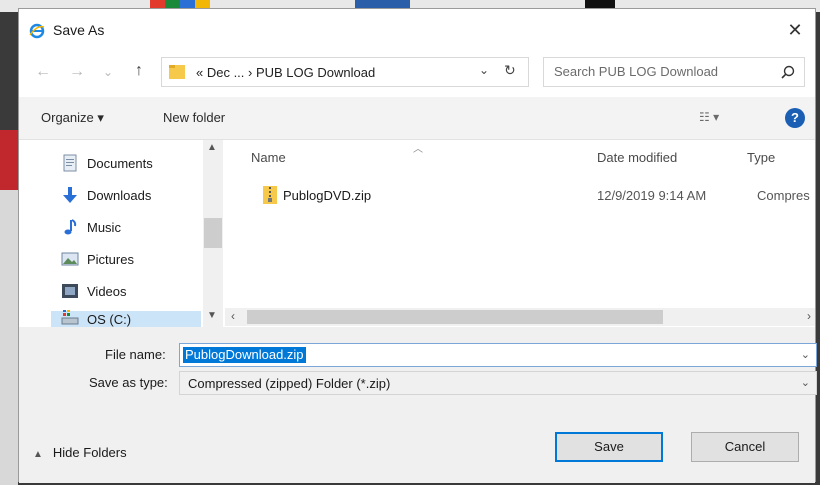 The image size is (820, 485). Describe the element at coordinates (107, 291) in the screenshot. I see `sidebar-item-label: Videos` at that location.